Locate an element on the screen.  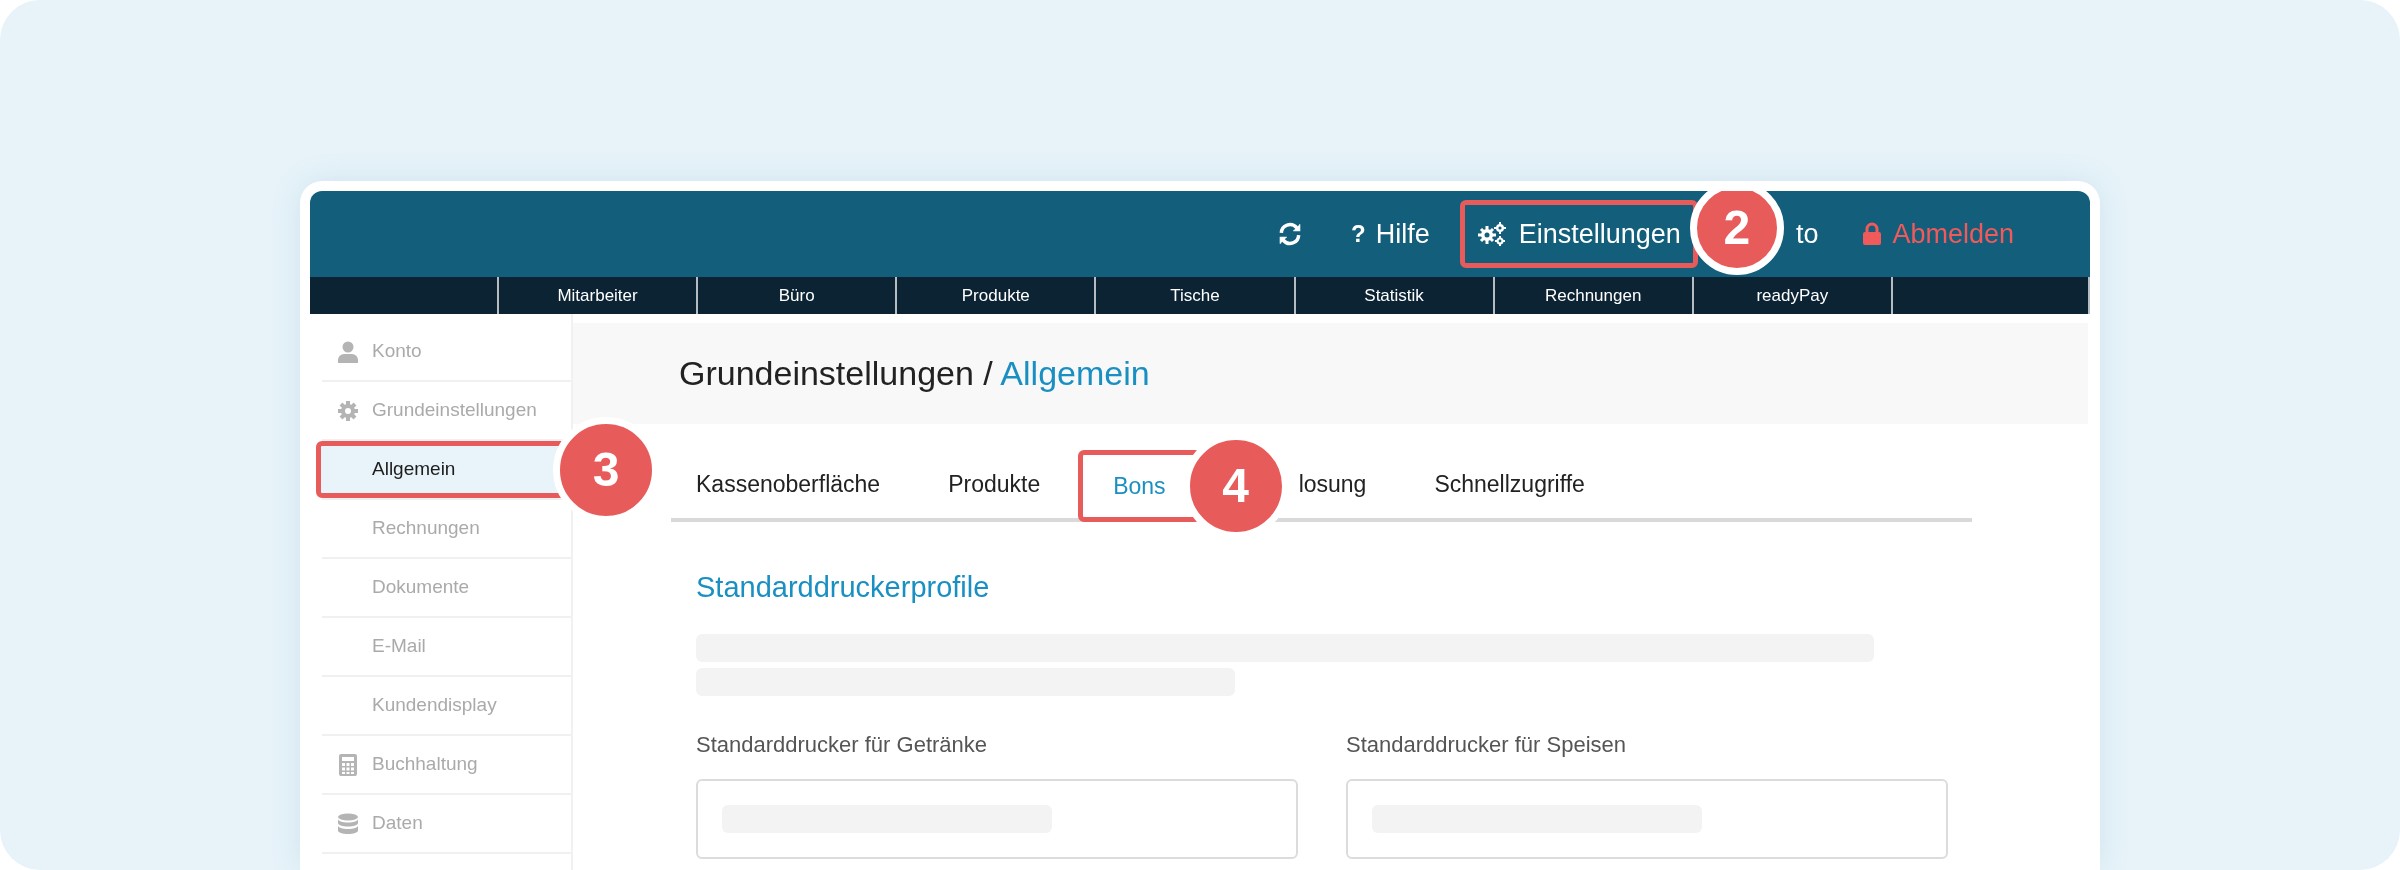
tab: Schnellzugriffe is located at coordinates (1509, 484).